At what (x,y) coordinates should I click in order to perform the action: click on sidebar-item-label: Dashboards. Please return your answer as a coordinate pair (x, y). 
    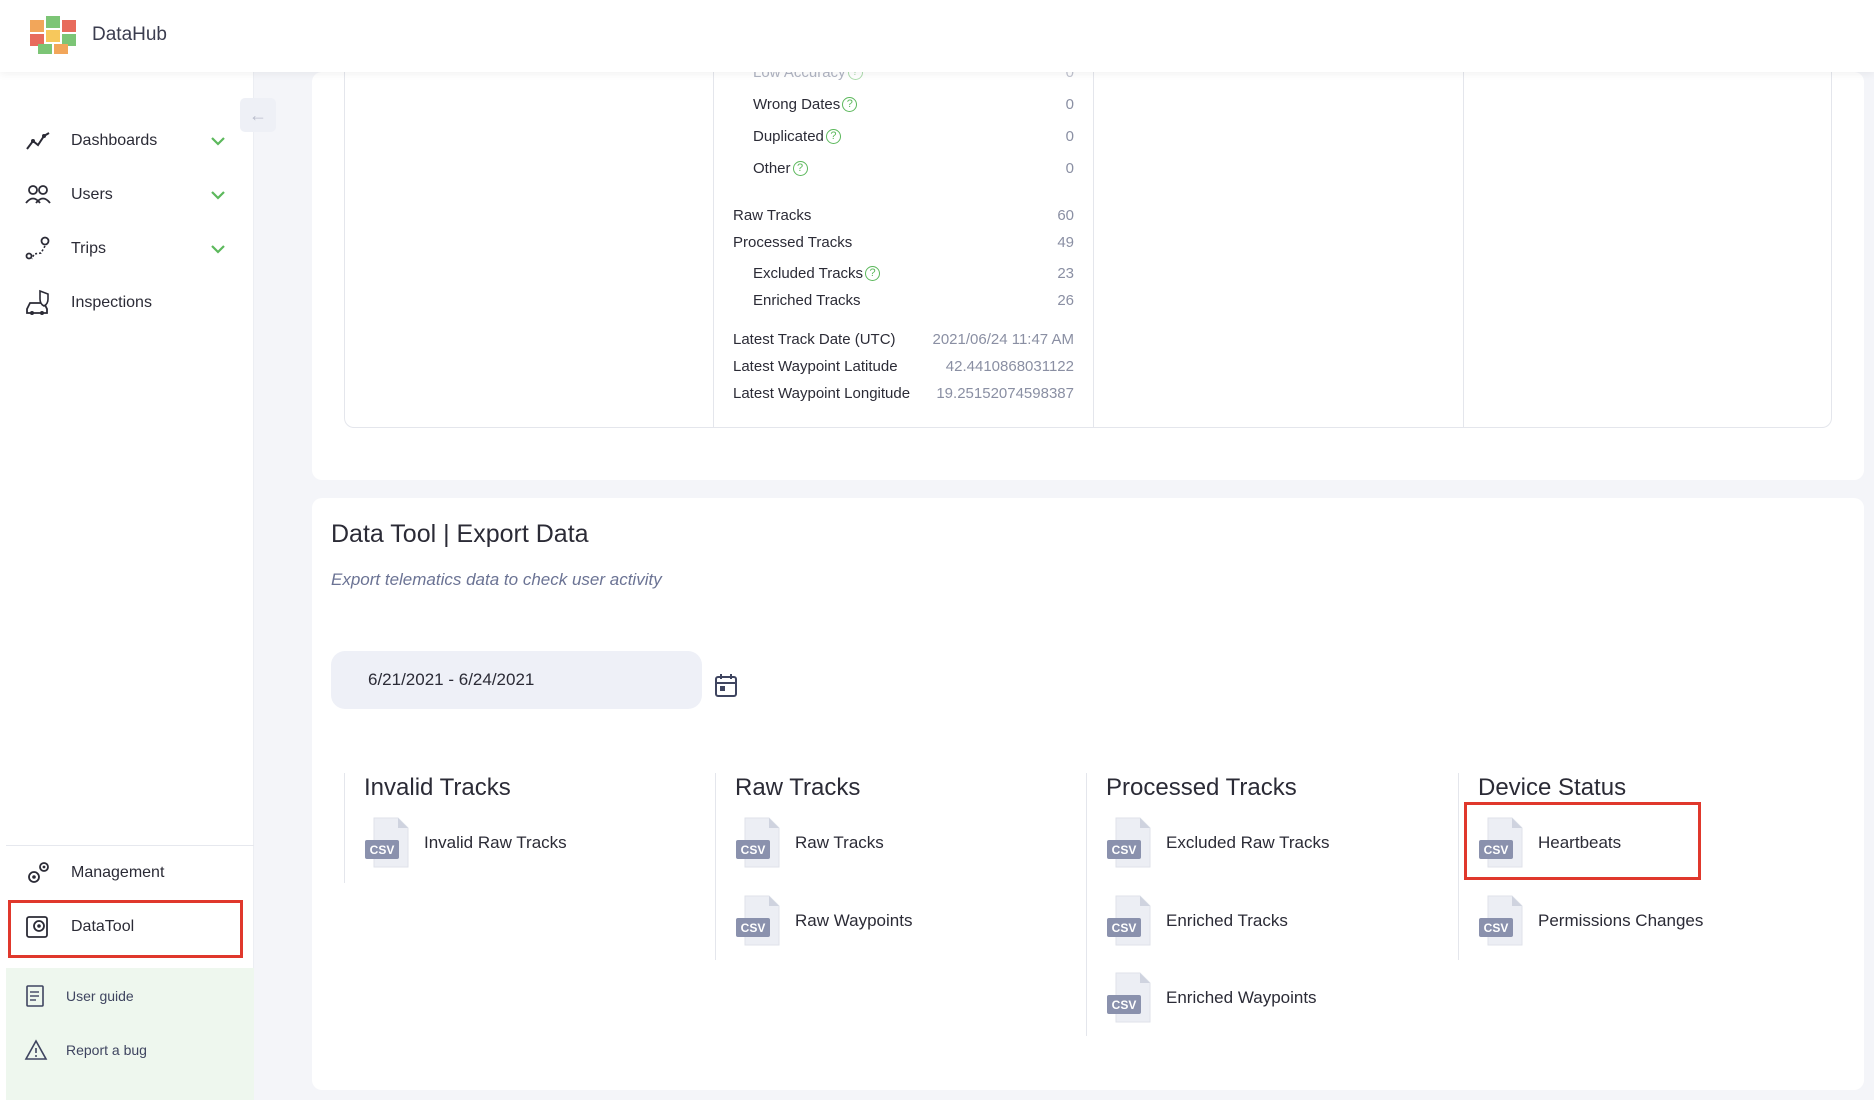
    Looking at the image, I should click on (114, 140).